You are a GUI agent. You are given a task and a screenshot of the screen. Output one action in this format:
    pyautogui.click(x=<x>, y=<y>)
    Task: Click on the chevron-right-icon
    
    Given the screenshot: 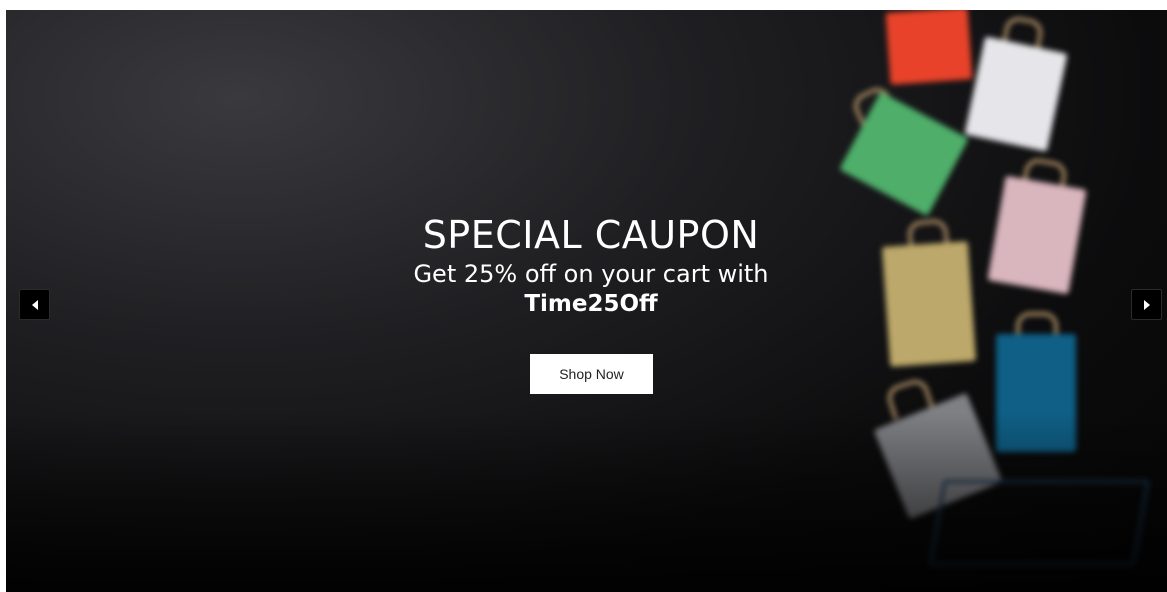 What is the action you would take?
    pyautogui.click(x=1147, y=305)
    